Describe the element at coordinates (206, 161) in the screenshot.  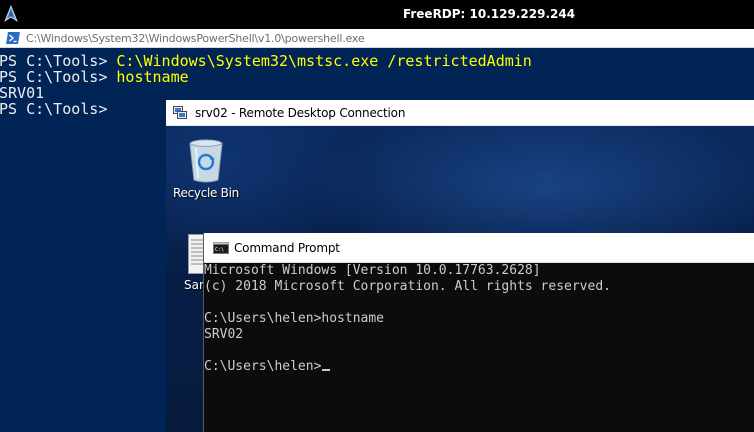
I see `recycle-bin-icon` at that location.